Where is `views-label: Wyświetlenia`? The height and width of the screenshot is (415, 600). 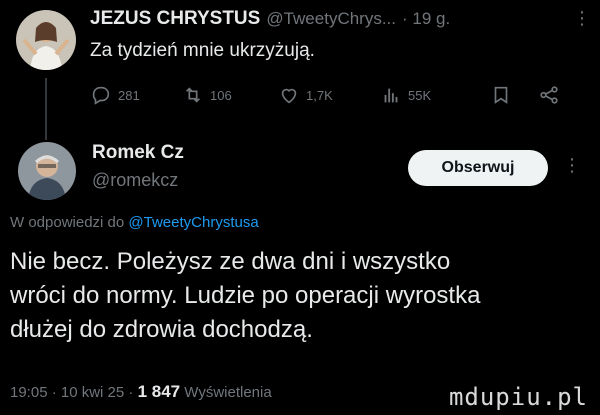 views-label: Wyświetlenia is located at coordinates (226, 392).